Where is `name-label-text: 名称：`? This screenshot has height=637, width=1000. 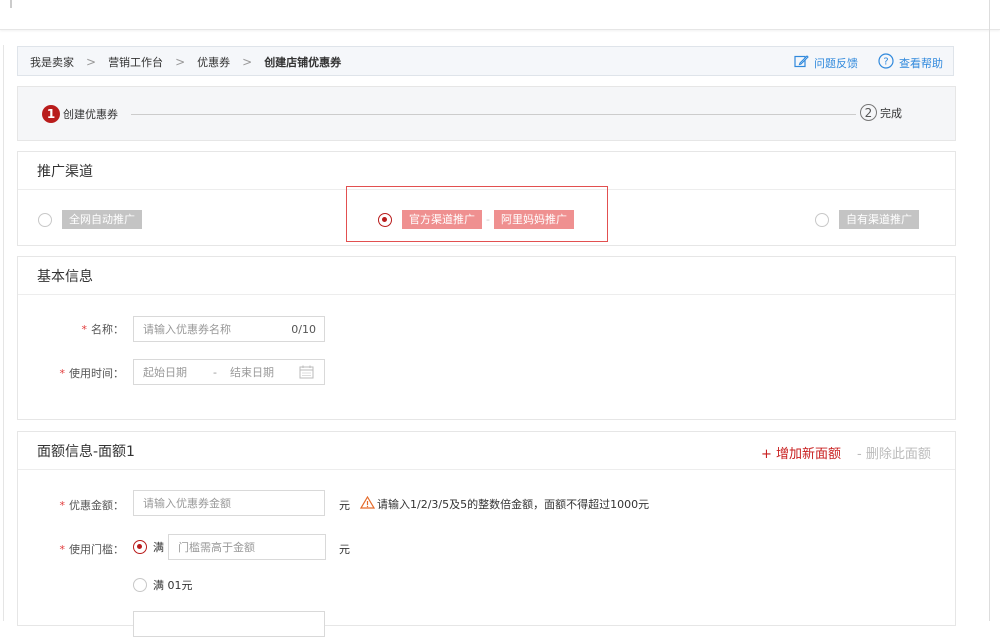 name-label-text: 名称： is located at coordinates (107, 329).